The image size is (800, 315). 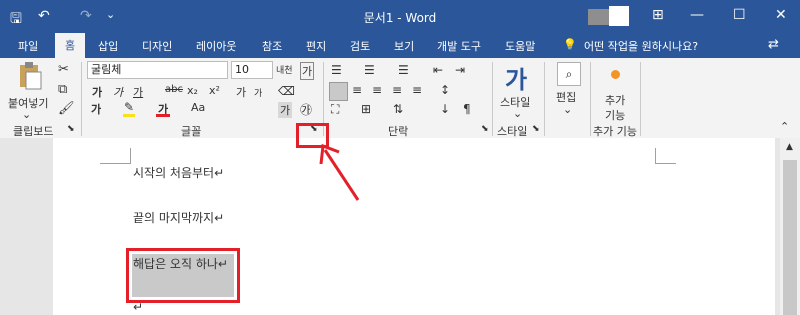 What do you see at coordinates (241, 92) in the screenshot?
I see `grow-font-icon: 가` at bounding box center [241, 92].